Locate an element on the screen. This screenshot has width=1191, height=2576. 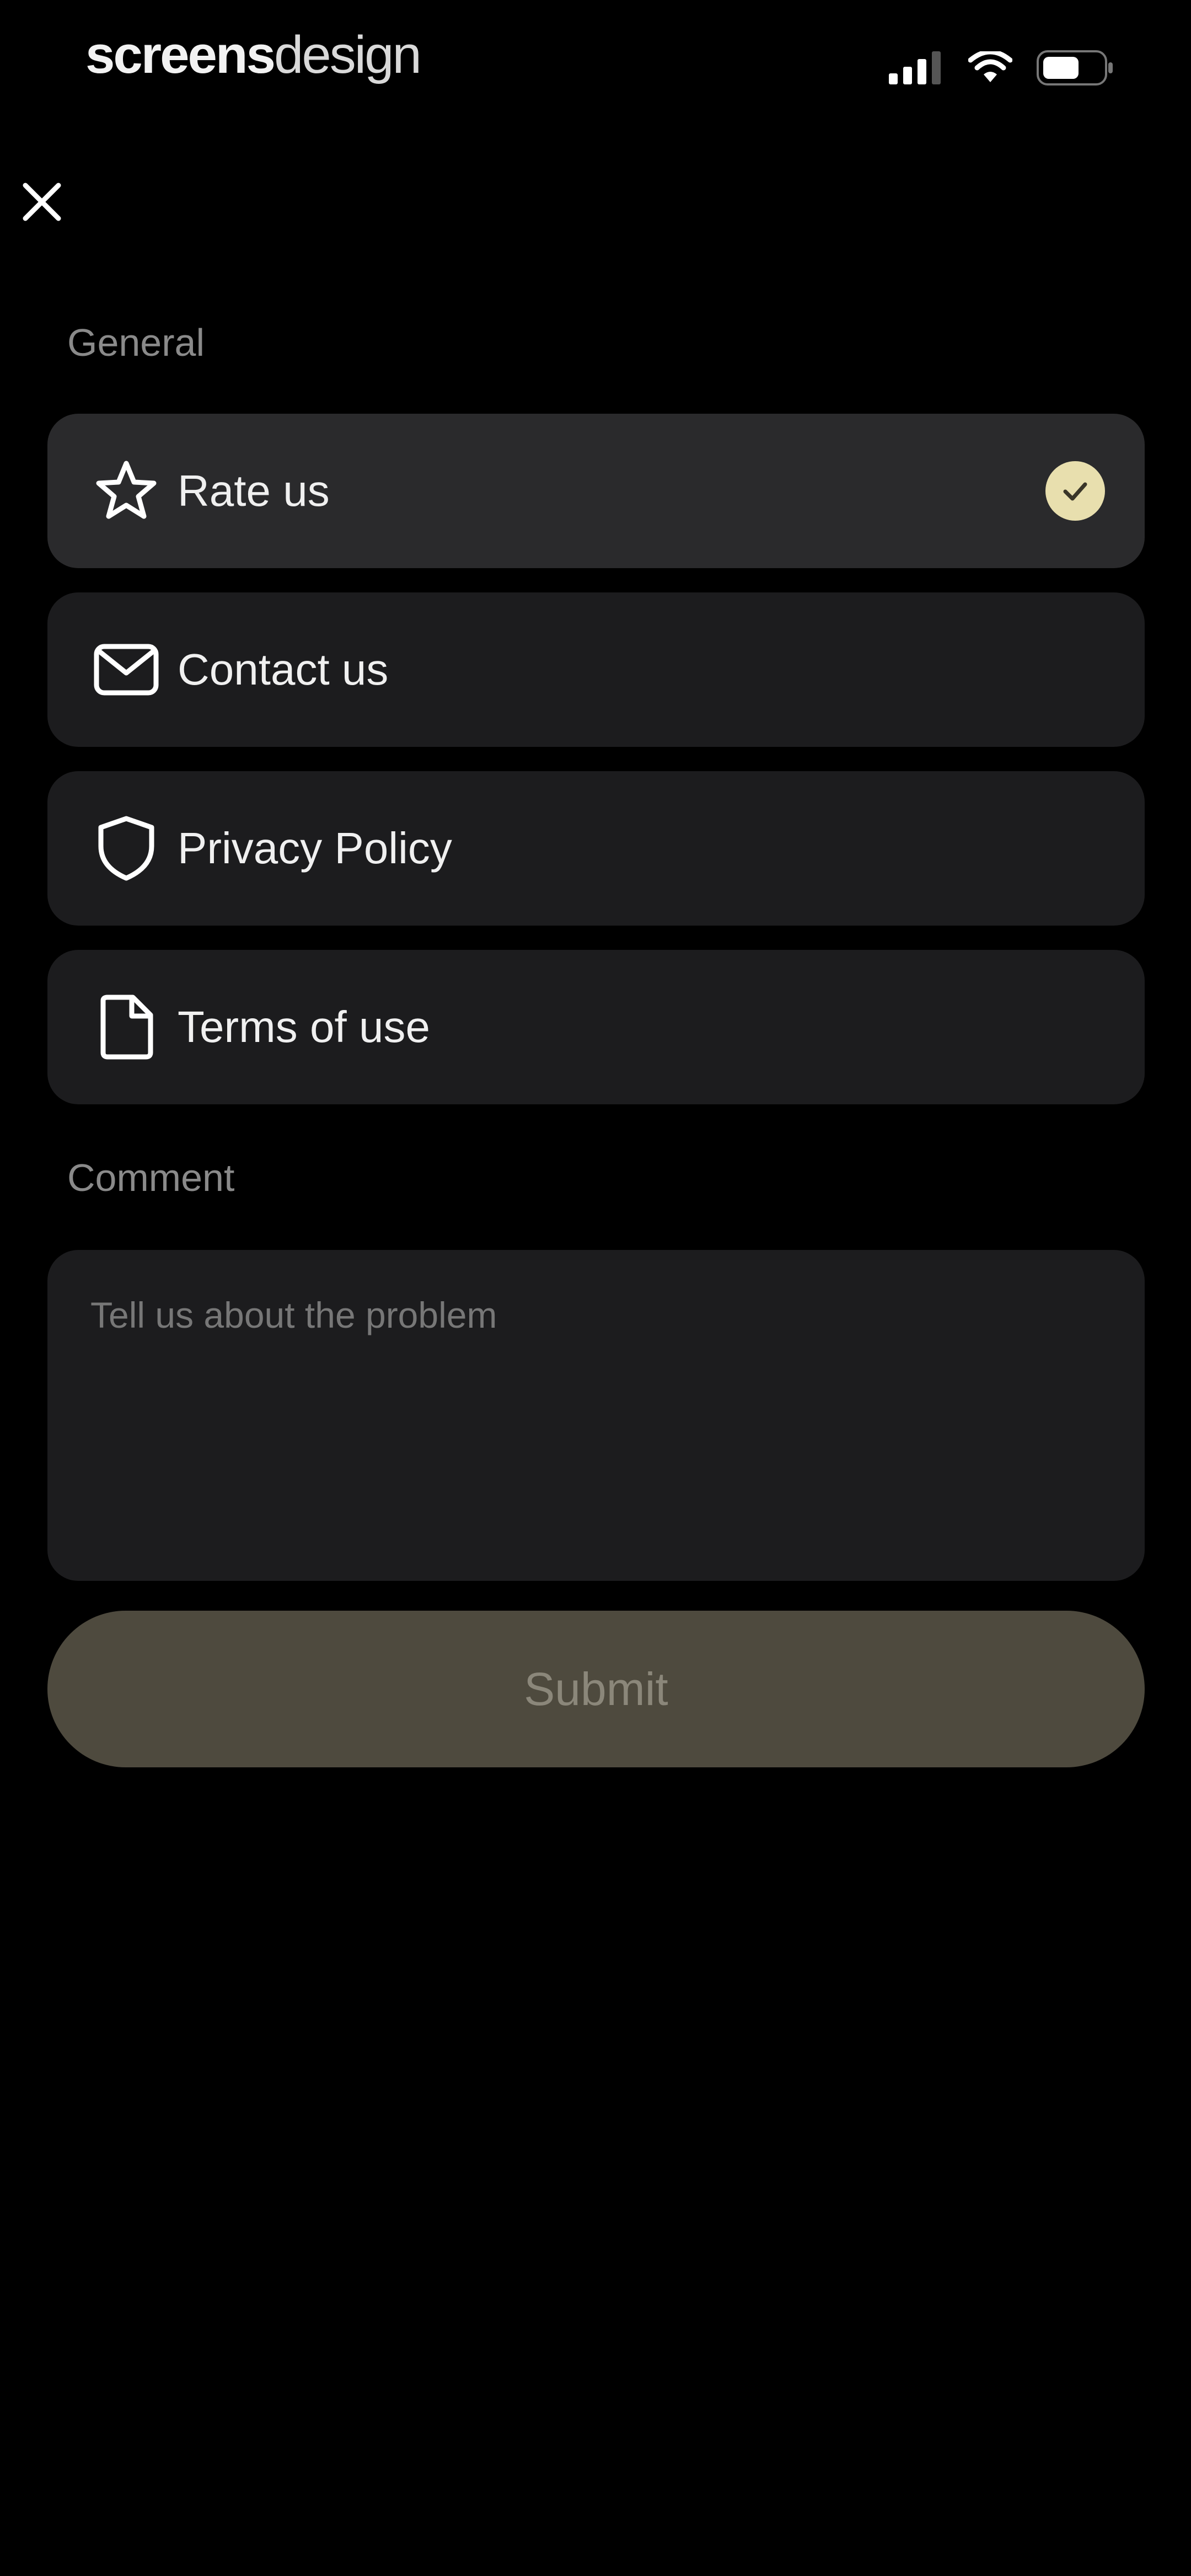
comment-textarea is located at coordinates (594, 1421).